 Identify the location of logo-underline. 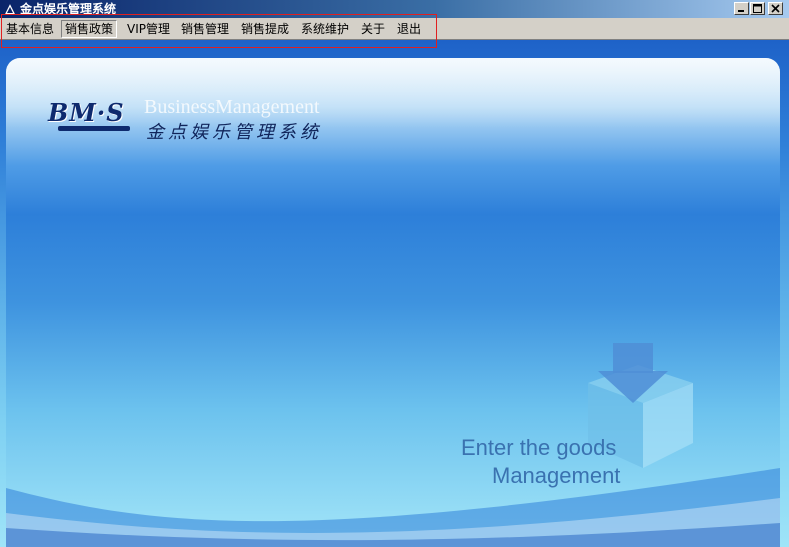
(94, 128).